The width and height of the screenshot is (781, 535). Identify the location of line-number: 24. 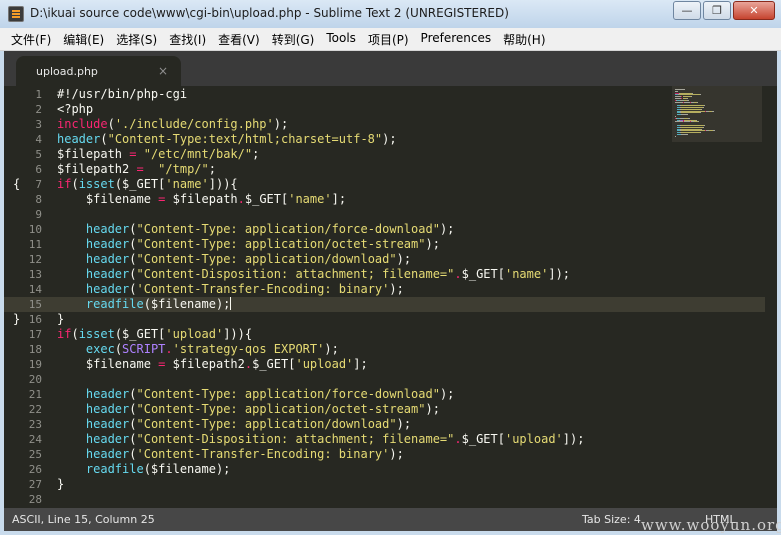
(35, 439).